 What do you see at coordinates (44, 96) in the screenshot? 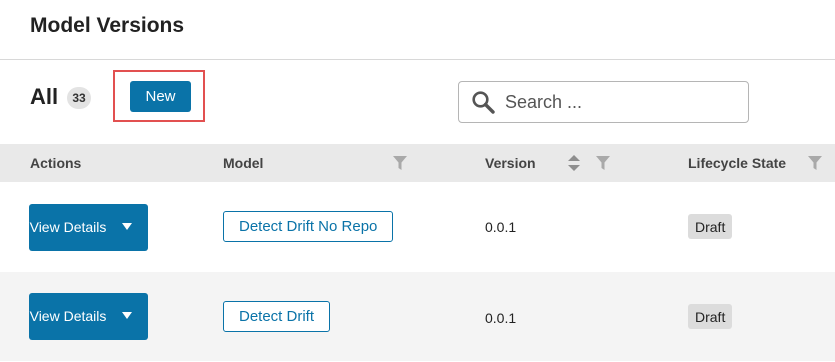
I see `all-filter-label: All` at bounding box center [44, 96].